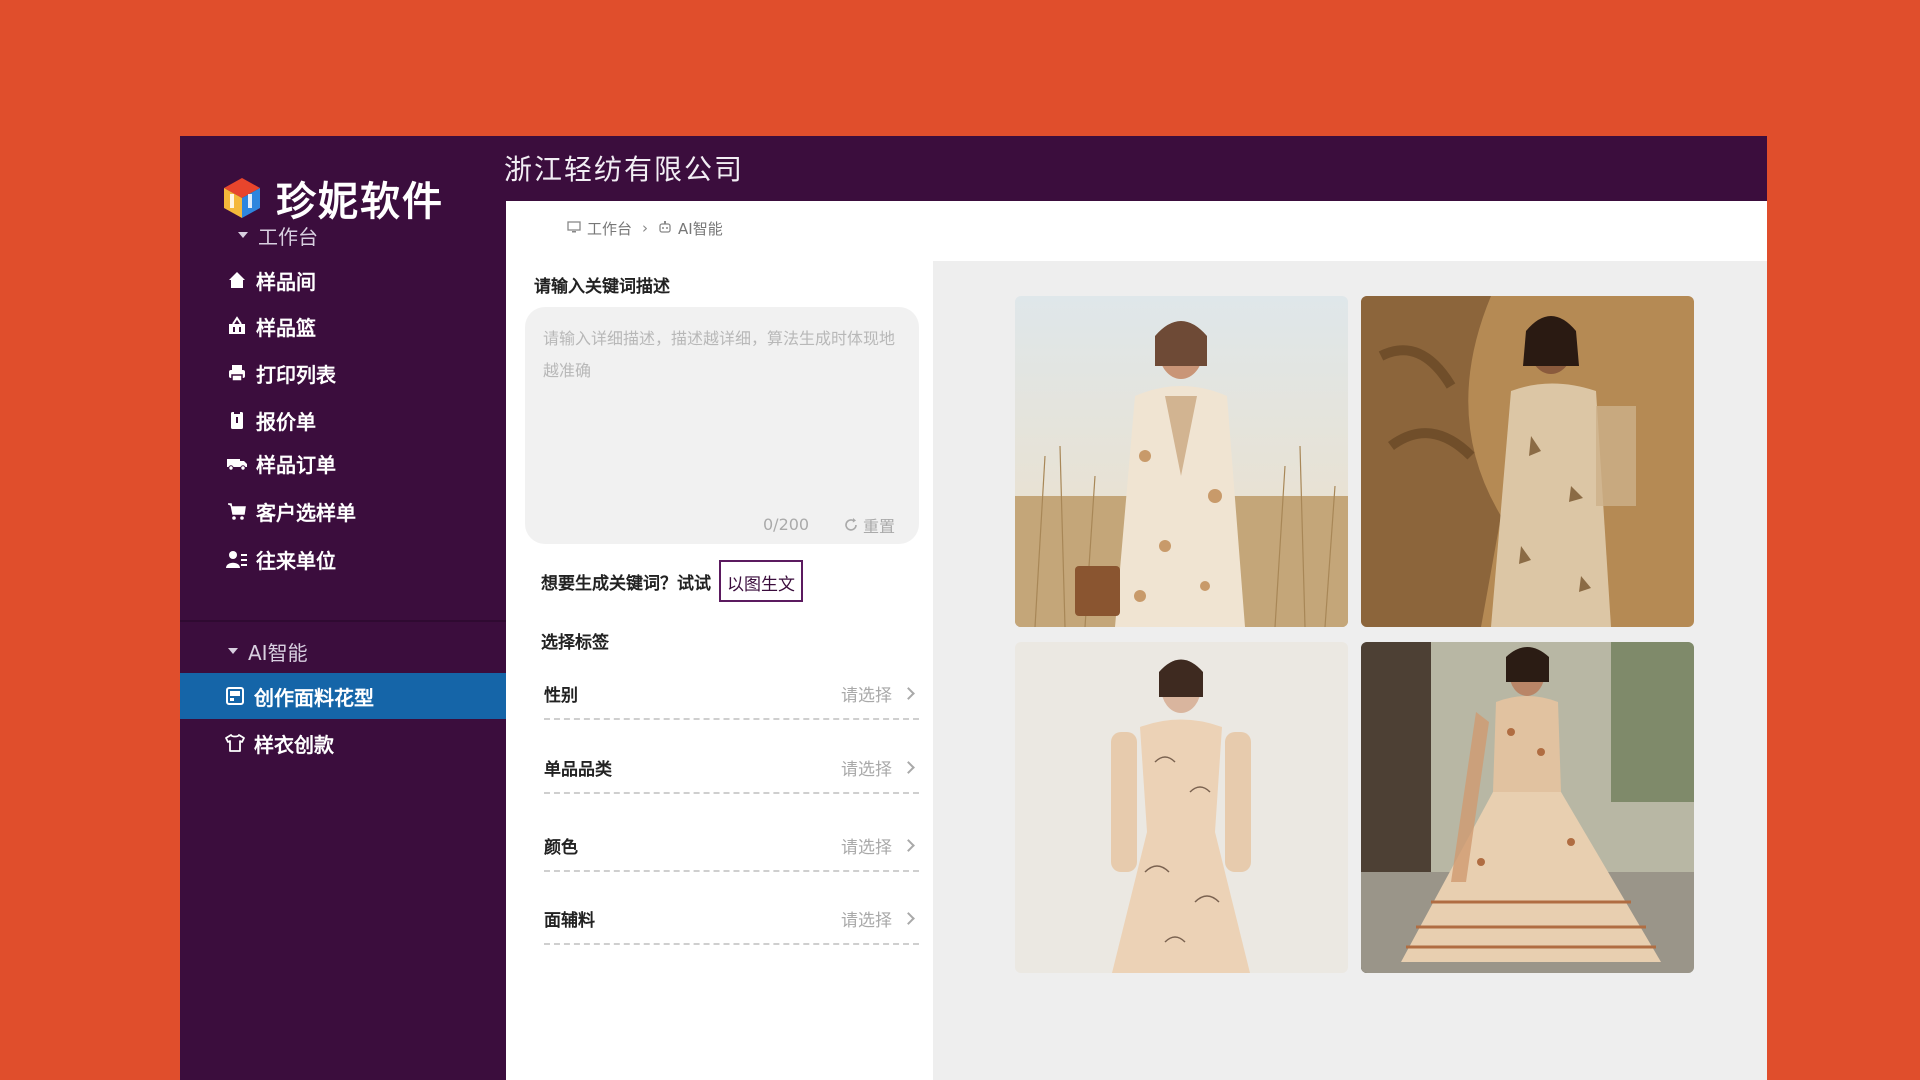  What do you see at coordinates (278, 652) in the screenshot?
I see `group-label: AI智能` at bounding box center [278, 652].